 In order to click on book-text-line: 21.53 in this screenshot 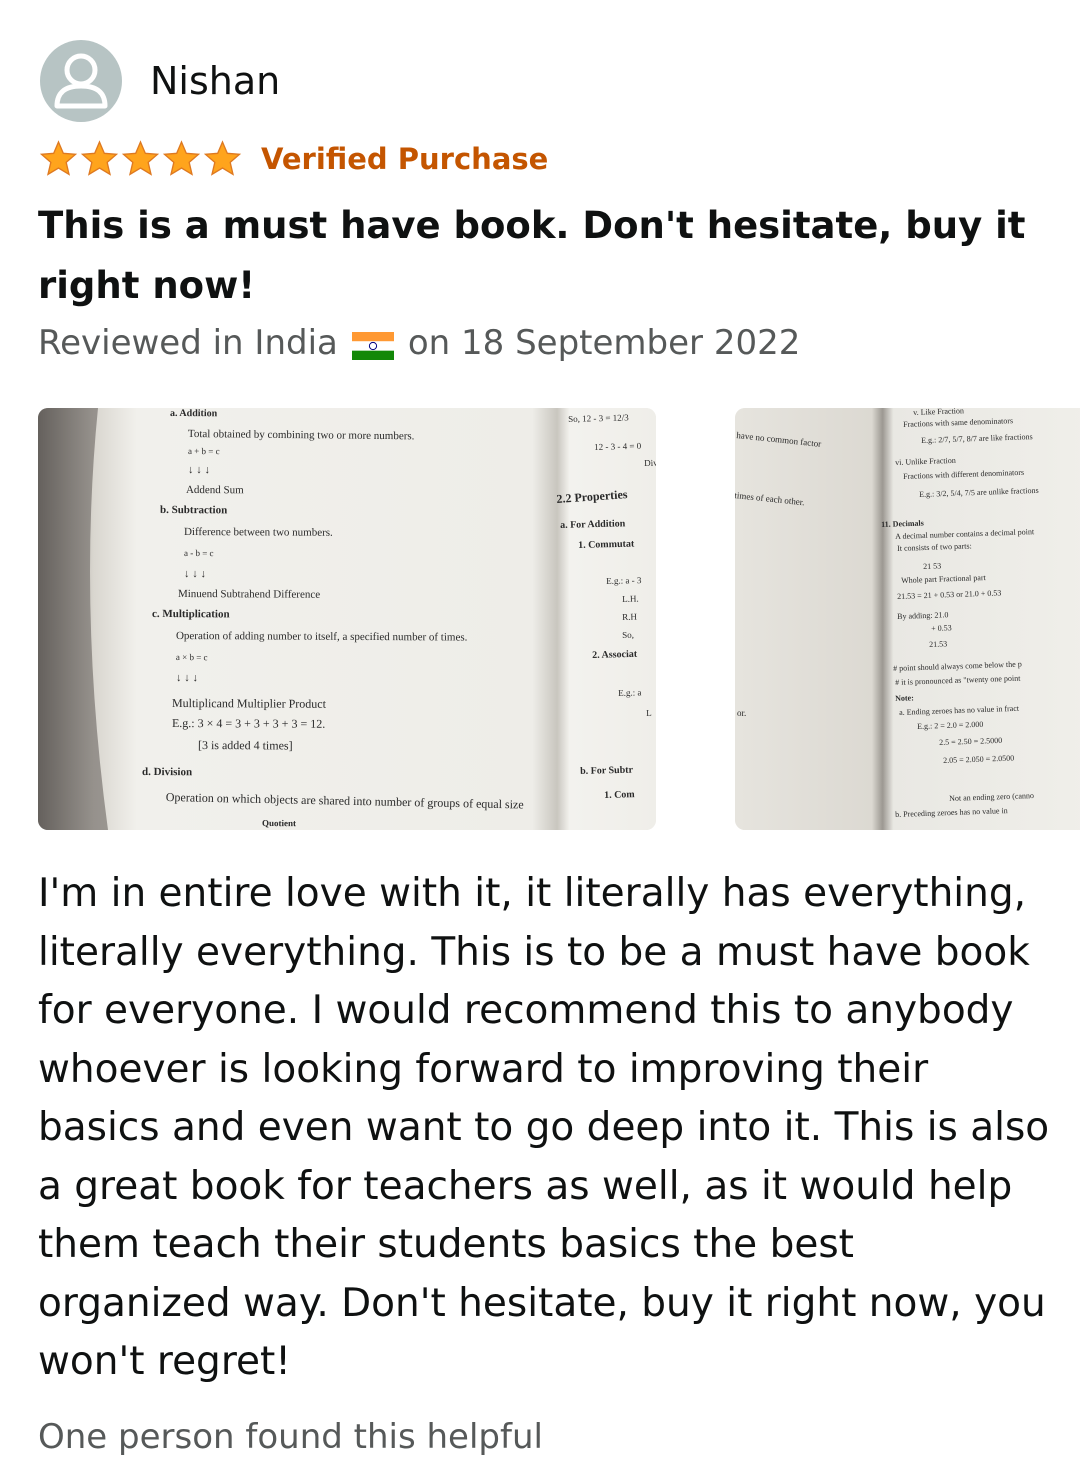, I will do `click(938, 644)`.